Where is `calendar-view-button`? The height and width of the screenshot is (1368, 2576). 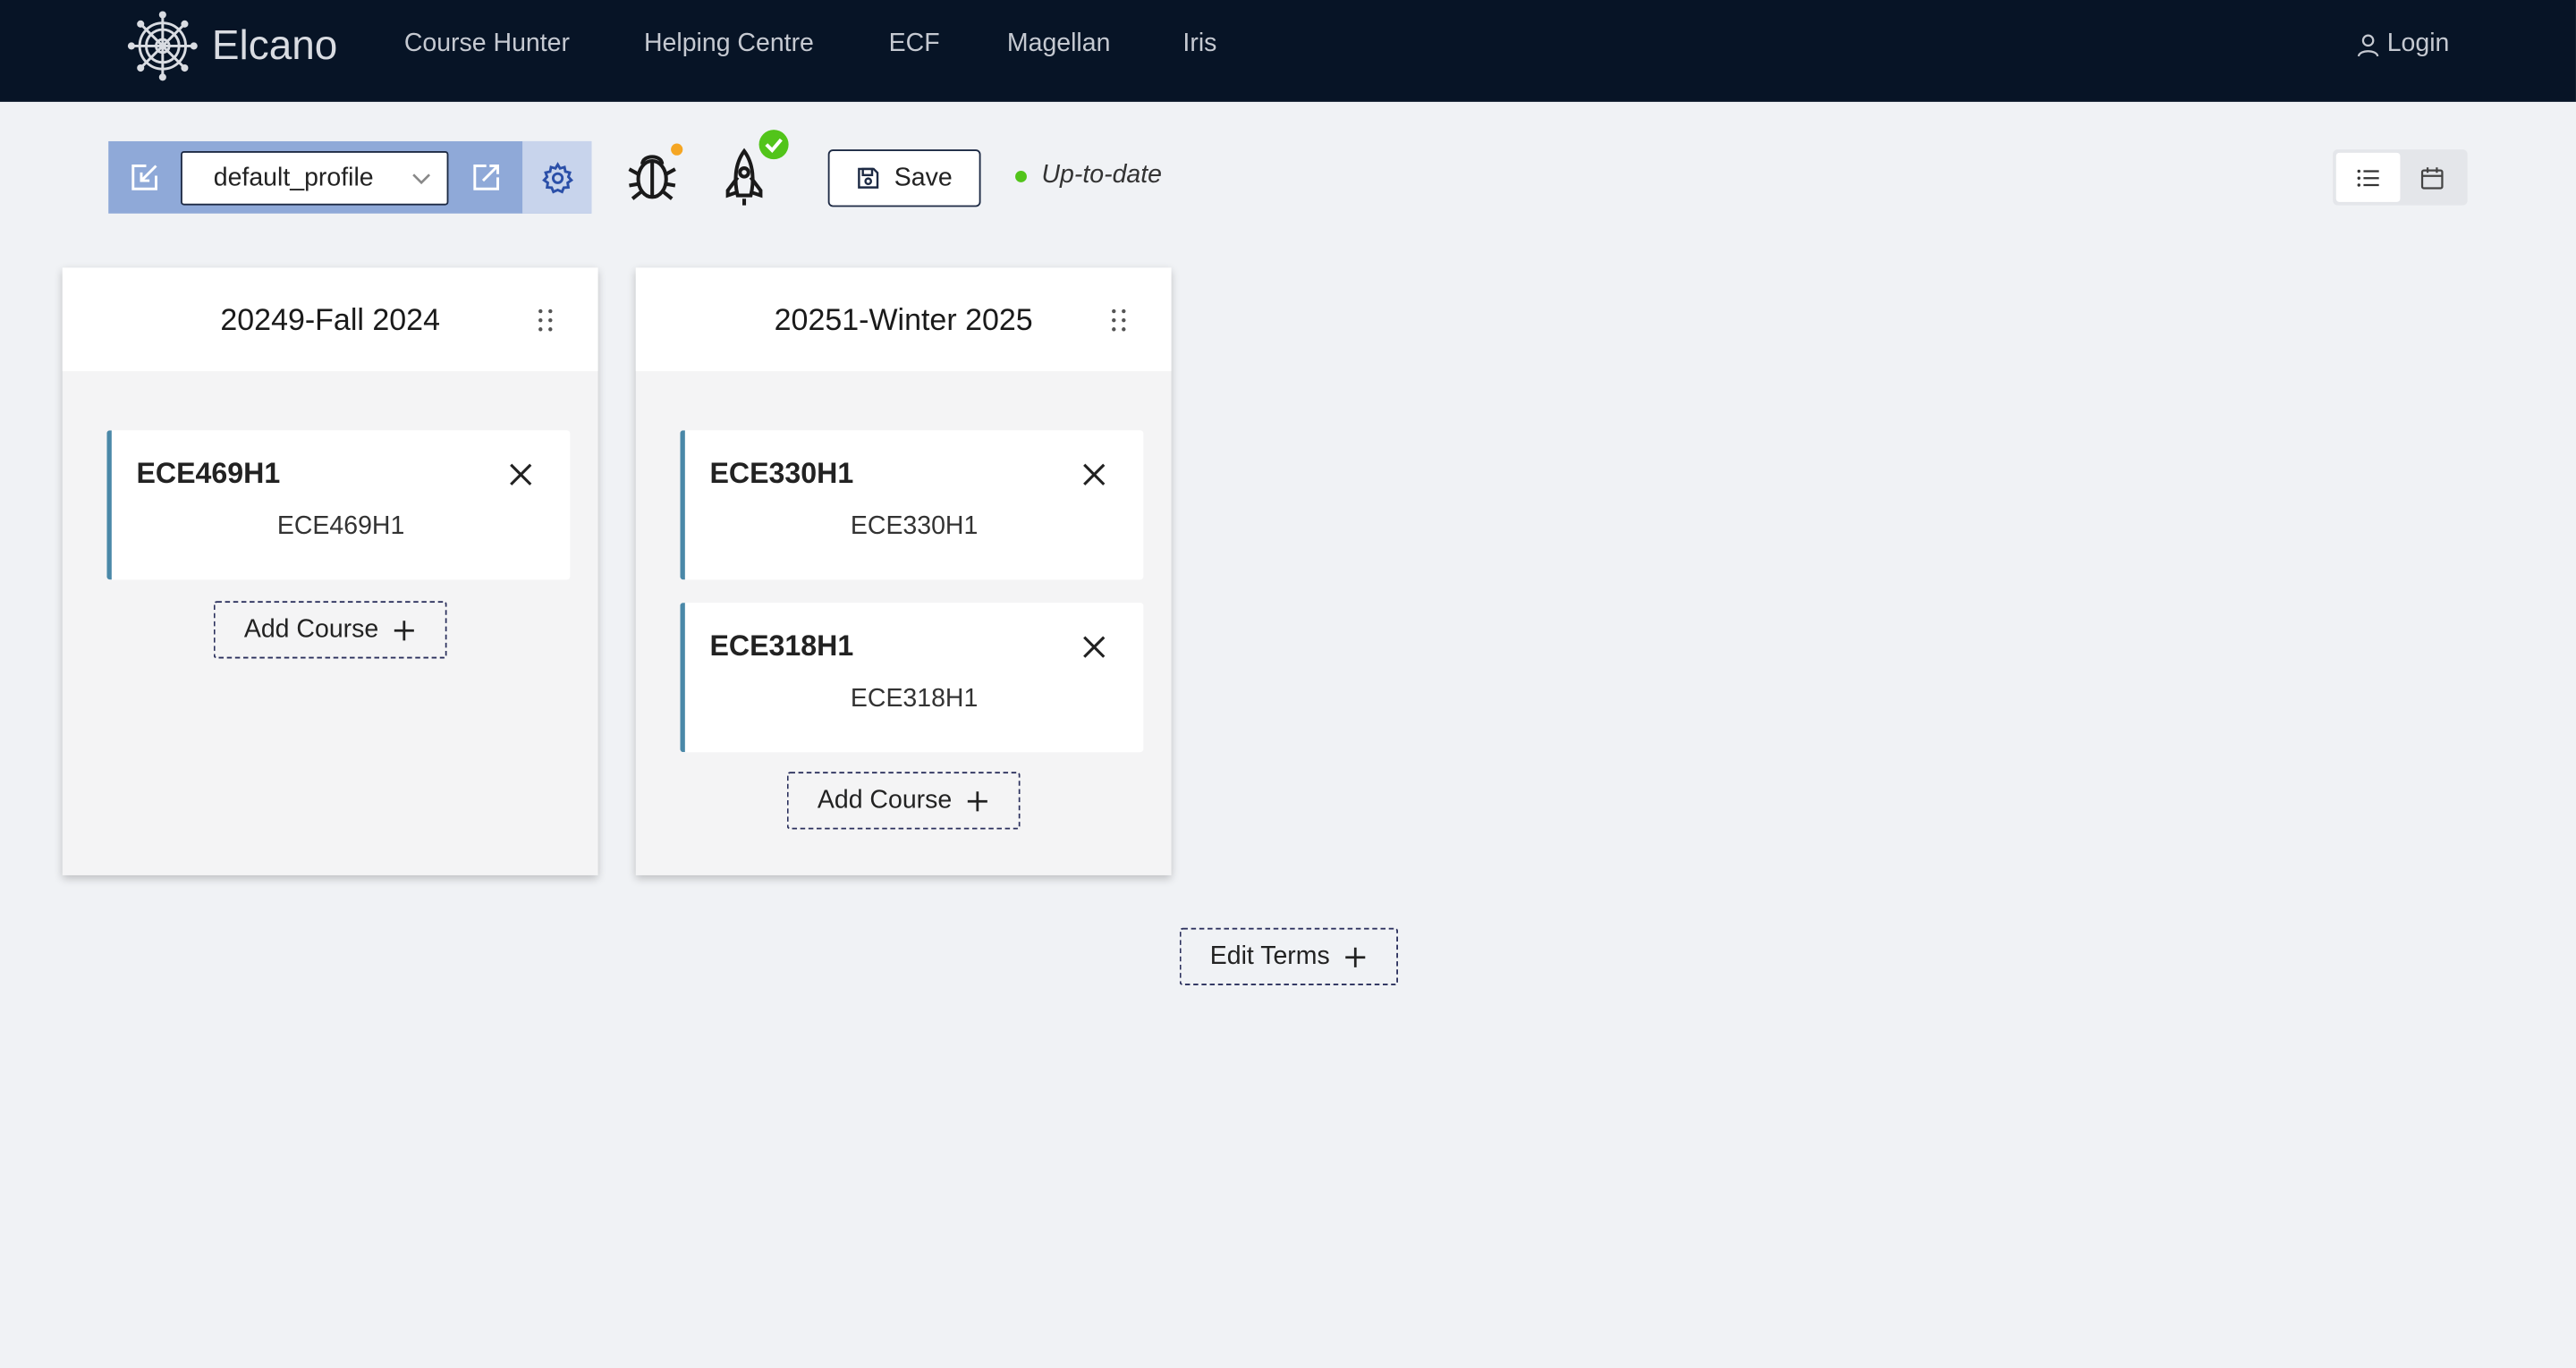 calendar-view-button is located at coordinates (2432, 177).